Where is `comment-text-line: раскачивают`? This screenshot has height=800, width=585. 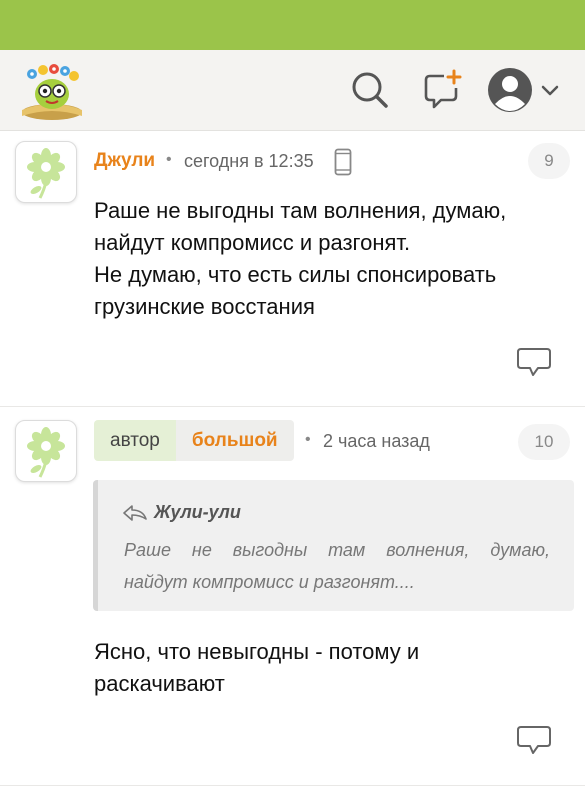
comment-text-line: раскачивают is located at coordinates (159, 683).